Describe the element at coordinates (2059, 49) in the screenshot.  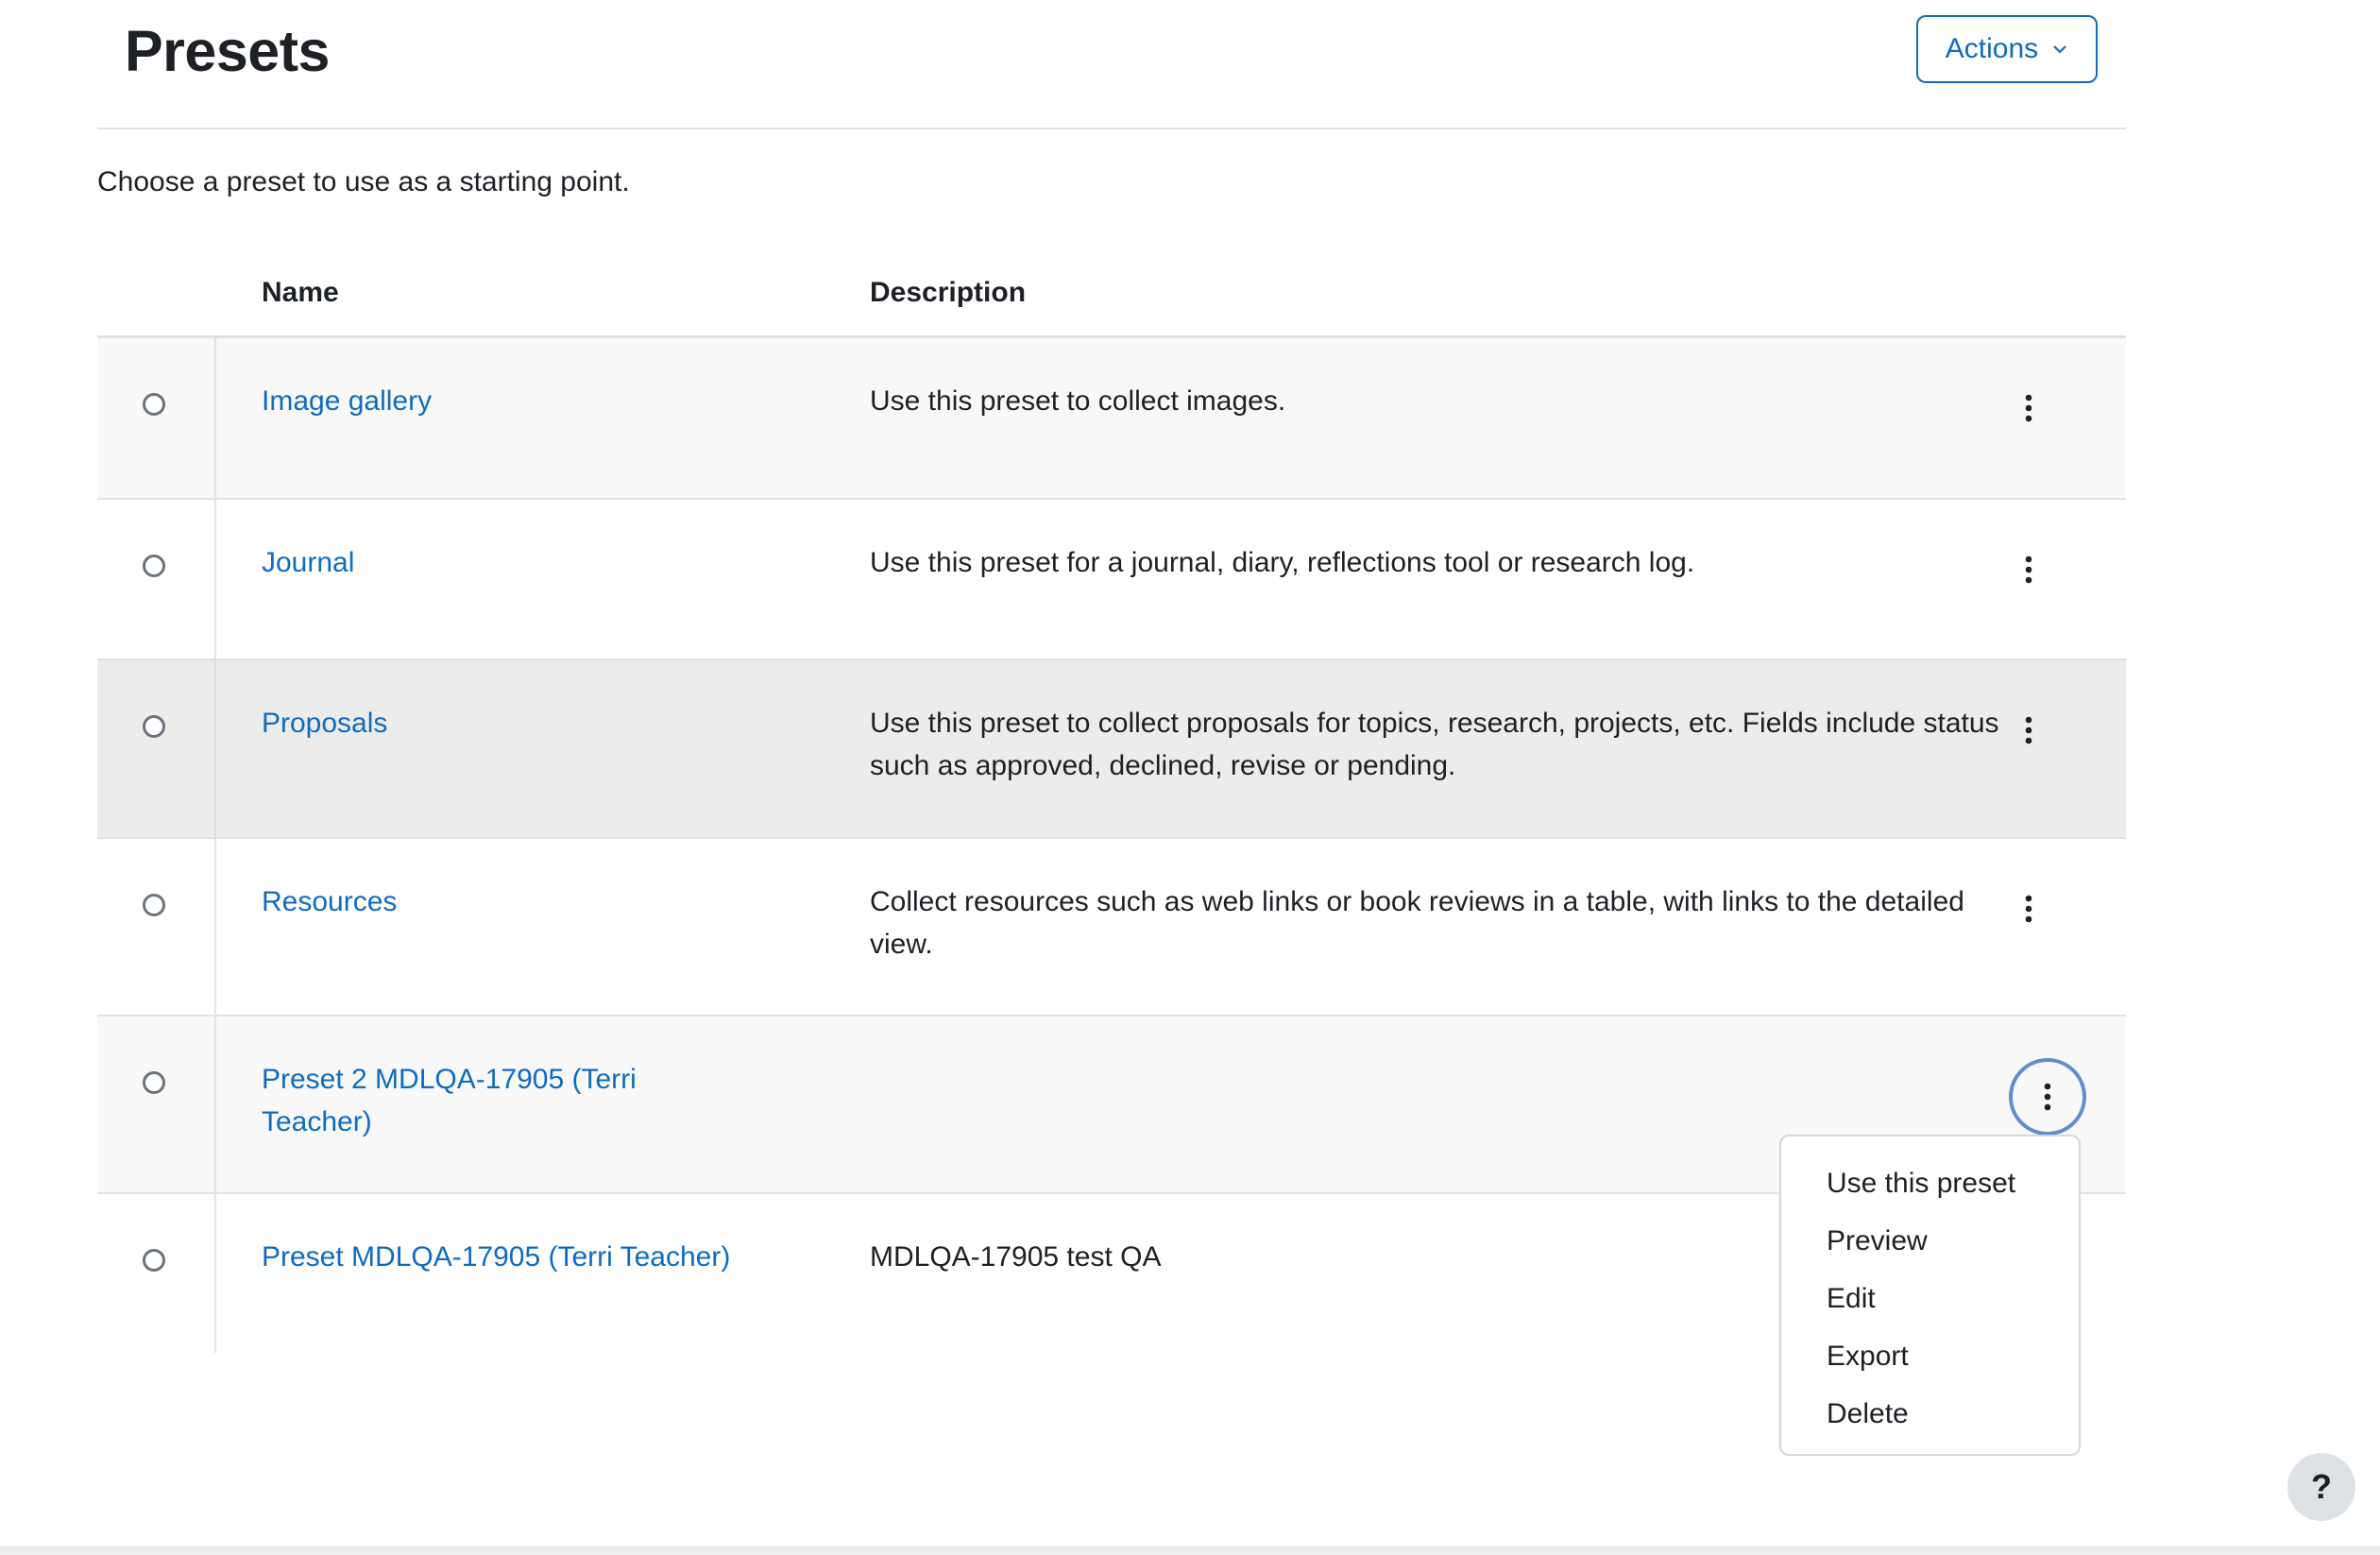
I see `chevron-down-icon` at that location.